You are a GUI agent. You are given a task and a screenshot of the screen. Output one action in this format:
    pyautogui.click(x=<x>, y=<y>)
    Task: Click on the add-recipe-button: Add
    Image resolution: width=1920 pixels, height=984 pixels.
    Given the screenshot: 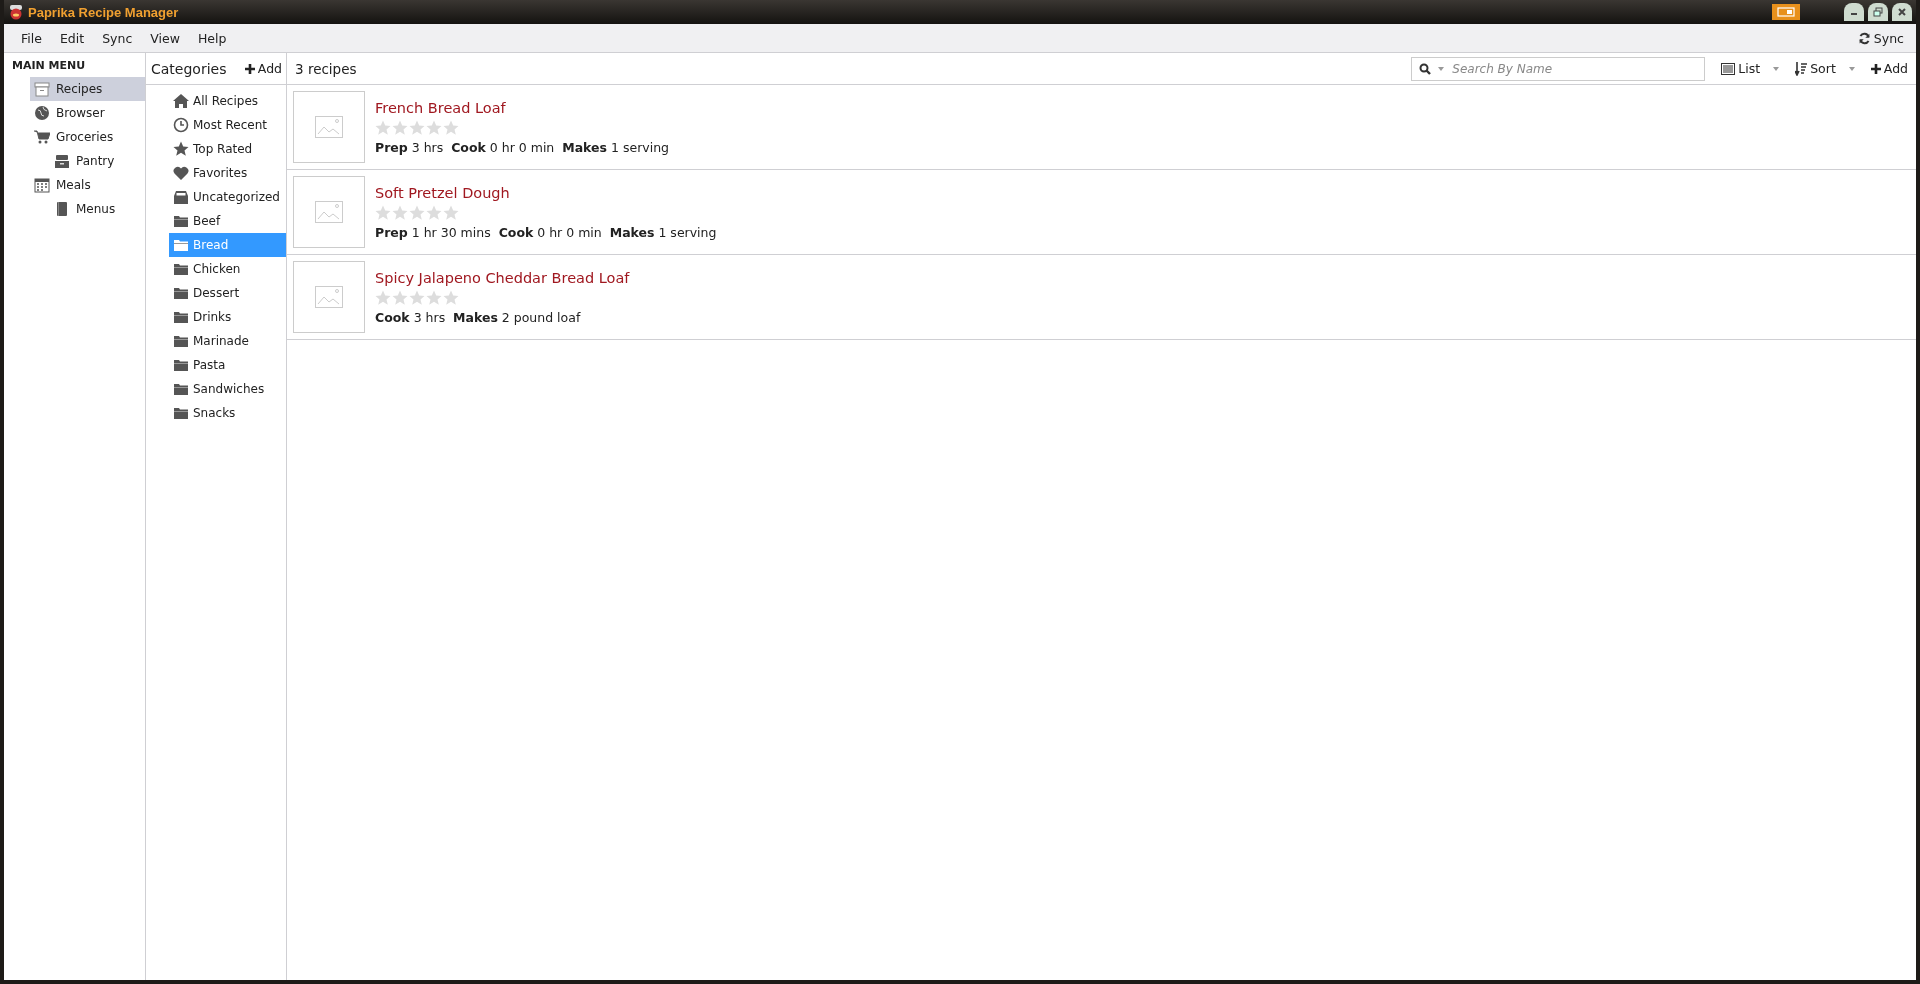 What is the action you would take?
    pyautogui.click(x=1889, y=68)
    